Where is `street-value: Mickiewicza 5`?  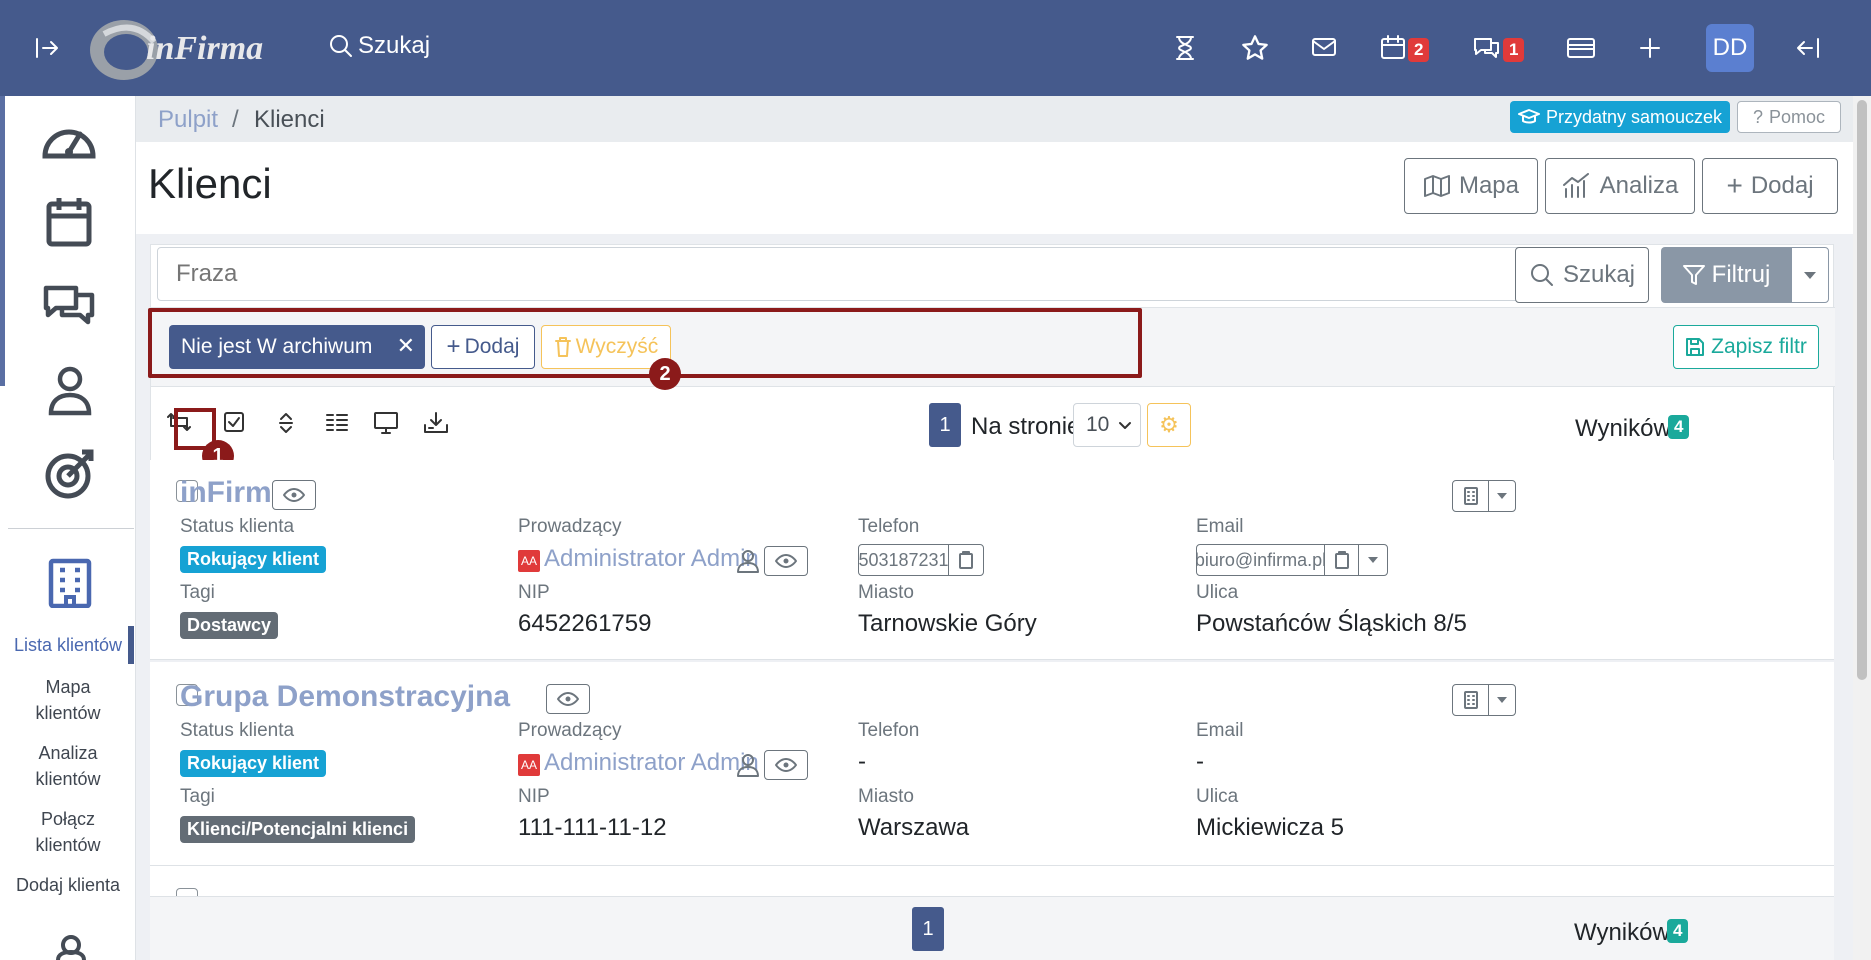
street-value: Mickiewicza 5 is located at coordinates (1270, 827).